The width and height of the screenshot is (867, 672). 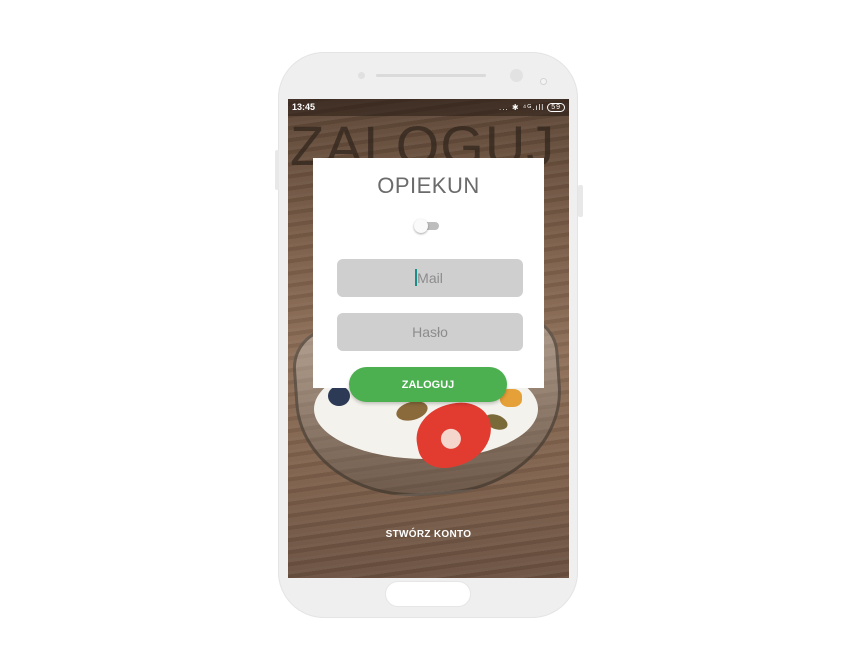 I want to click on text-cursor, so click(x=416, y=277).